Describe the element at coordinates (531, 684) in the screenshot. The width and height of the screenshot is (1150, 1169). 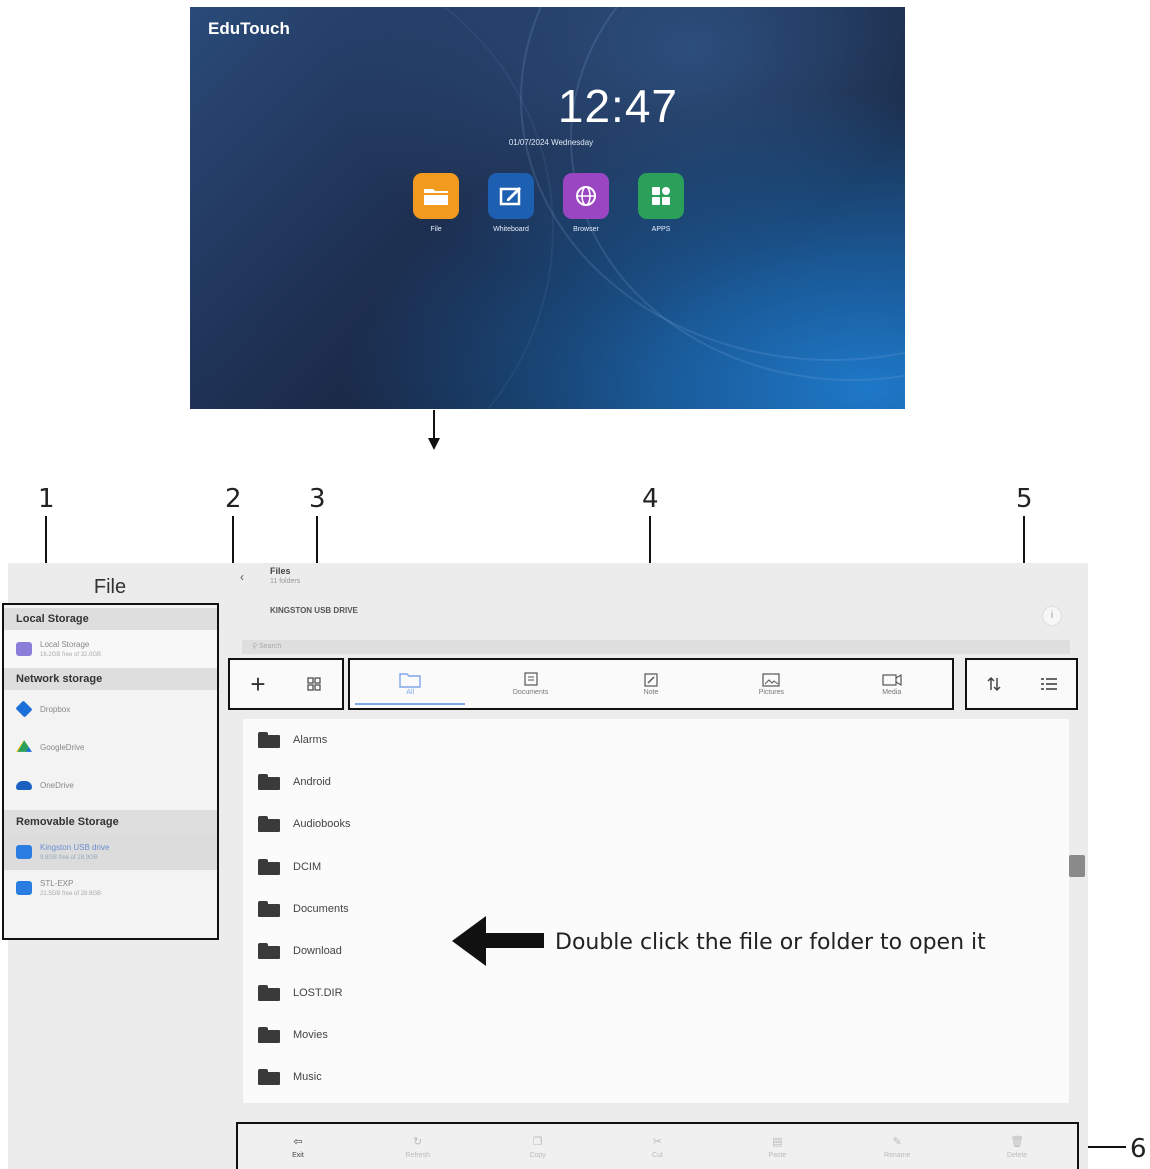
I see `tab-documents: Documents` at that location.